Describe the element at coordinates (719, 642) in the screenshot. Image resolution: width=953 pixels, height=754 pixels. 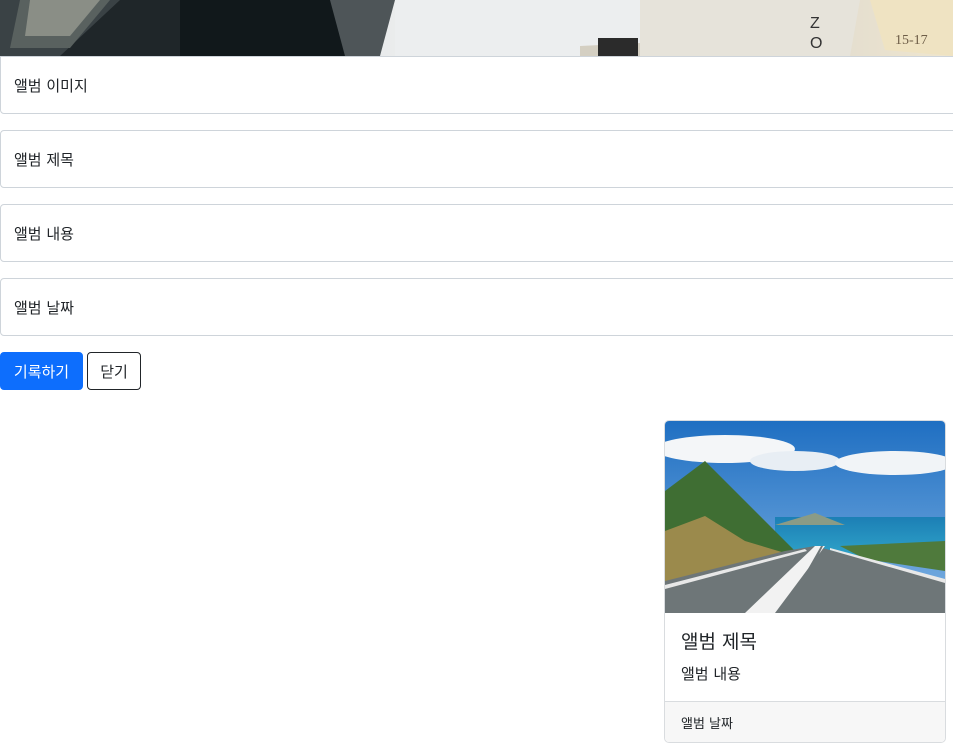
I see `album-card-title: 앨범 제목` at that location.